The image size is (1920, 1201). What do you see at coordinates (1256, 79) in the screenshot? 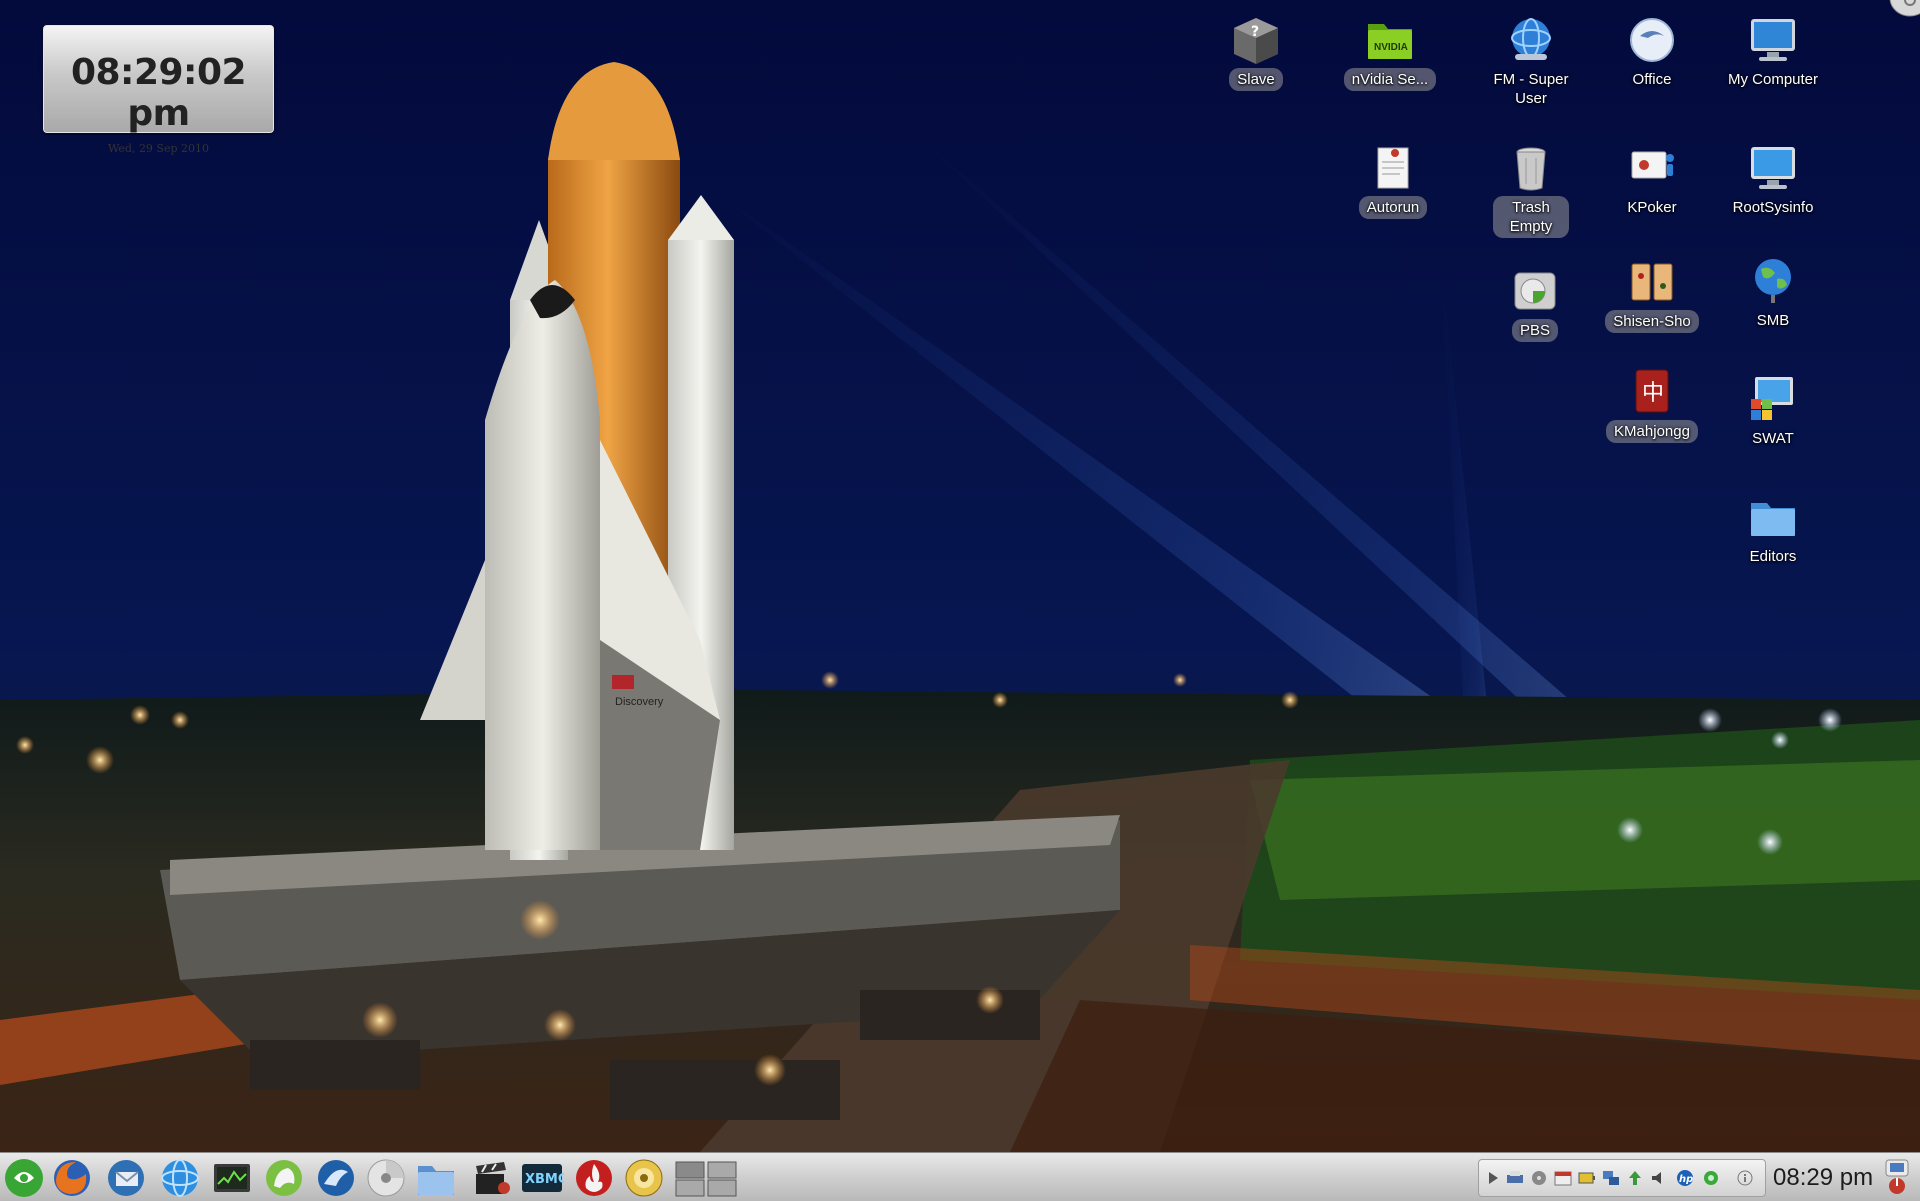
I see `desktop-icon-label: Slave` at bounding box center [1256, 79].